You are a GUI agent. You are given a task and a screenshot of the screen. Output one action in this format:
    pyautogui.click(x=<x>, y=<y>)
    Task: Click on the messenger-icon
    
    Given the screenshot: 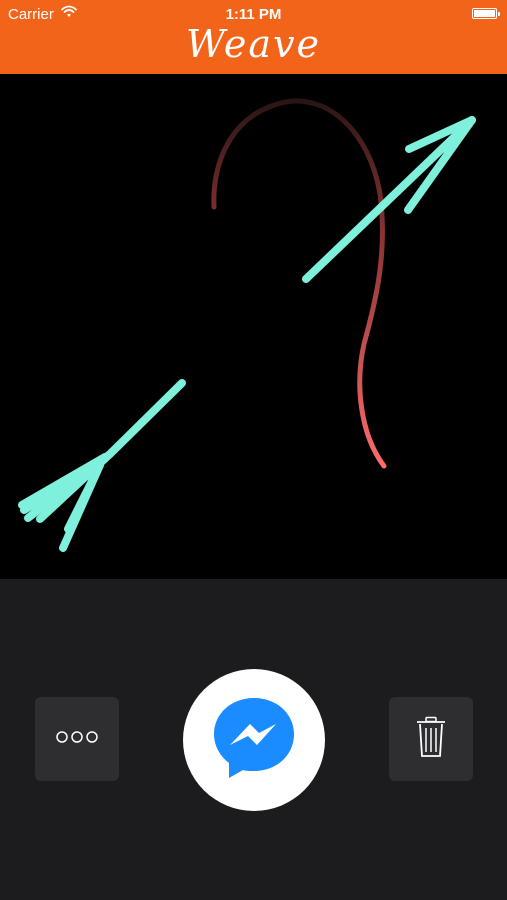 What is the action you would take?
    pyautogui.click(x=254, y=740)
    